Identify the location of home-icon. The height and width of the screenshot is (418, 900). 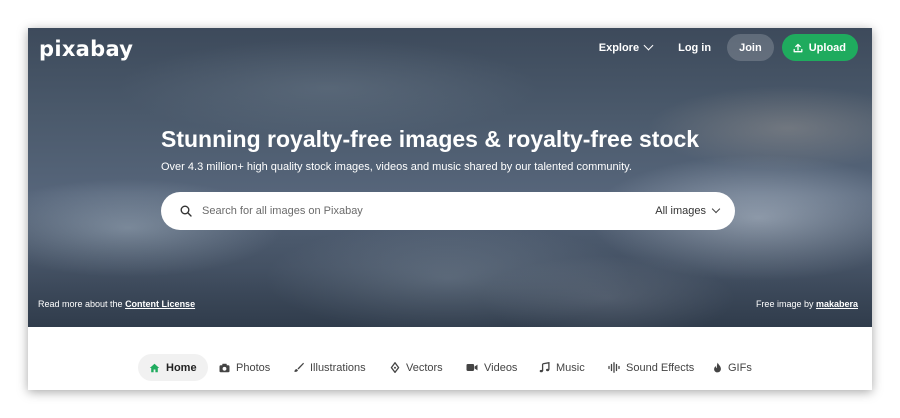
(154, 368).